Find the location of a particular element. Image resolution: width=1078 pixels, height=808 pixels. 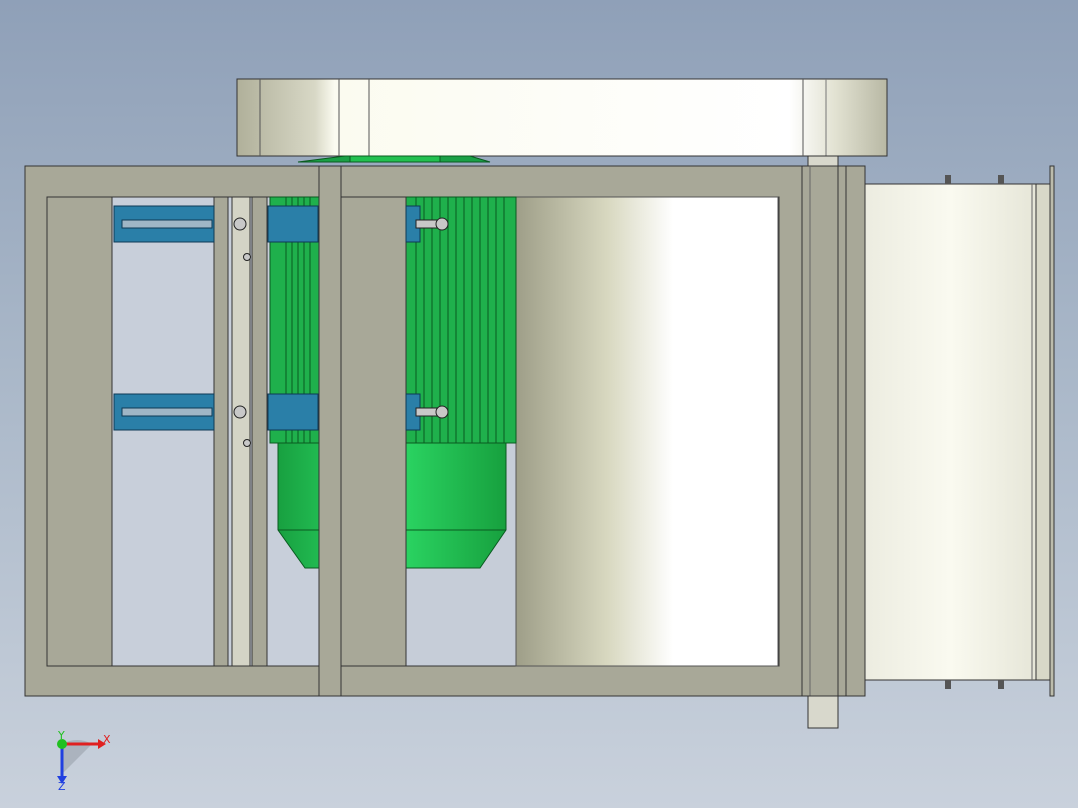

fan-shaft-bottom is located at coordinates (823, 712).